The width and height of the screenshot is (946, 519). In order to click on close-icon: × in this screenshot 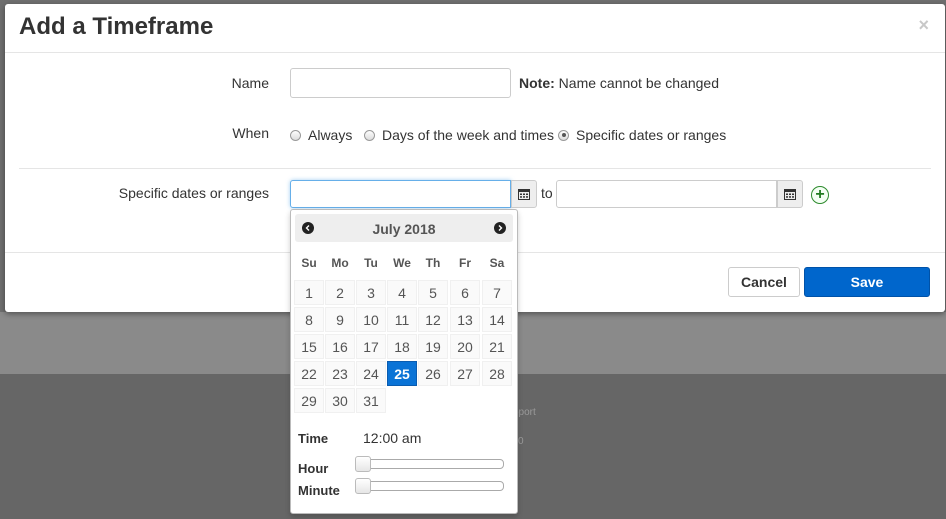, I will do `click(923, 25)`.